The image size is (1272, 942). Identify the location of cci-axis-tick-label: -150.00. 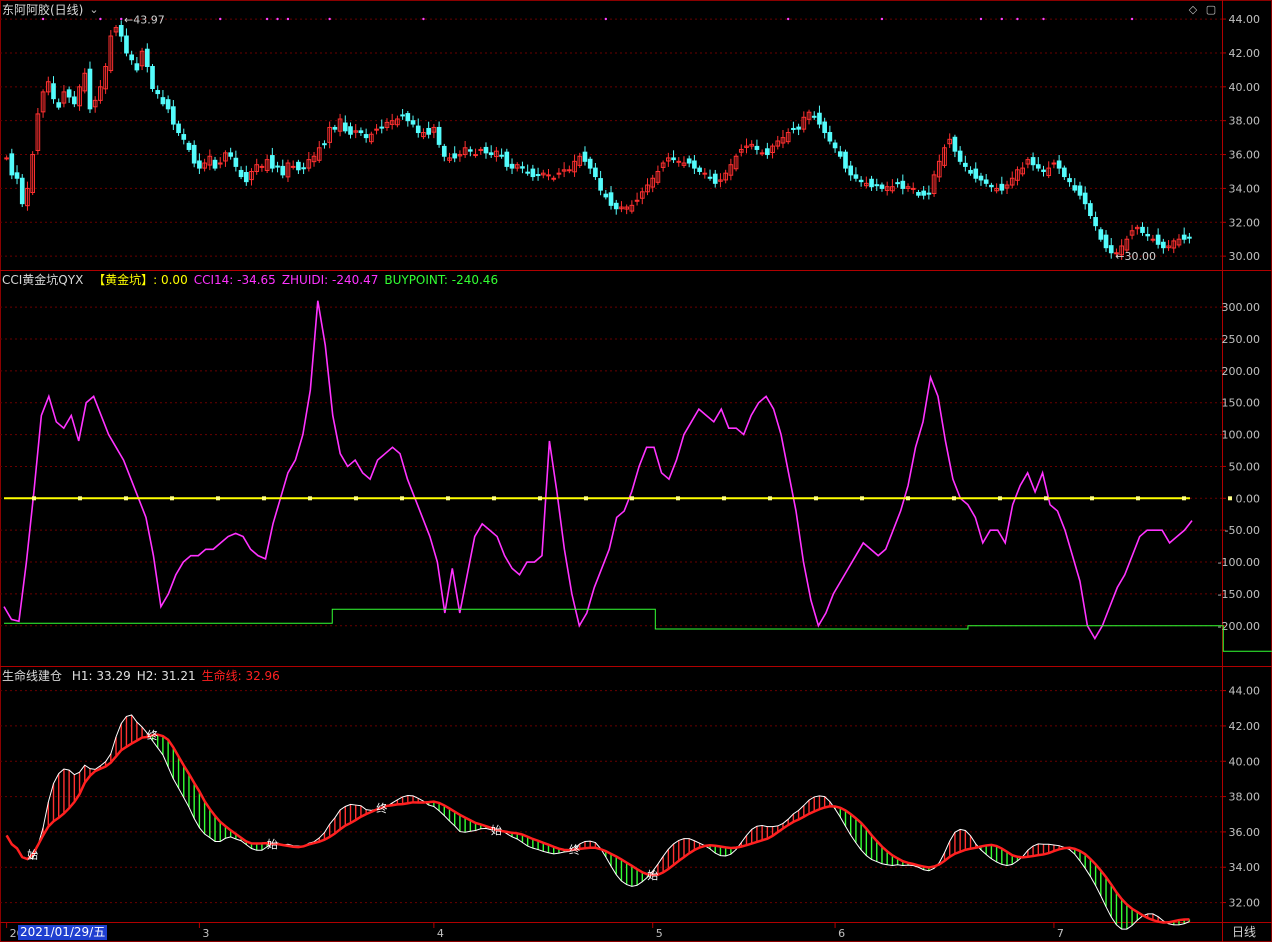
(1239, 594).